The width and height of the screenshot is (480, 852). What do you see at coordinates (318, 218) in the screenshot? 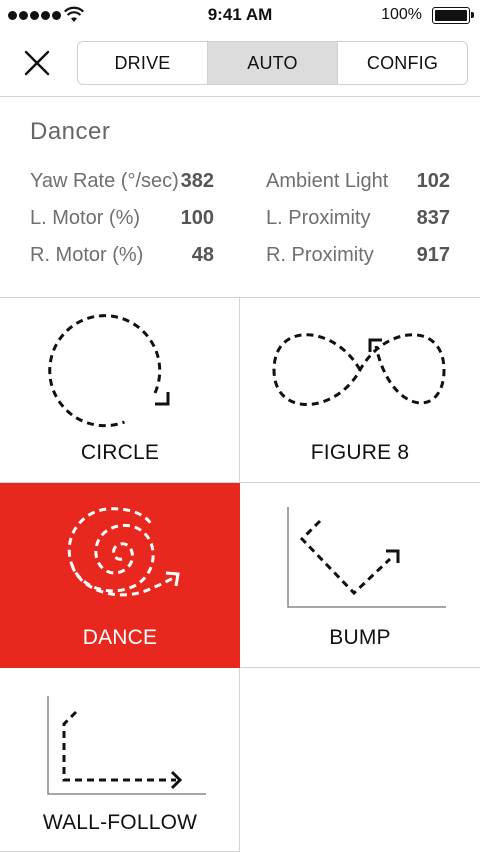
I see `stat-label: L. Proximity` at bounding box center [318, 218].